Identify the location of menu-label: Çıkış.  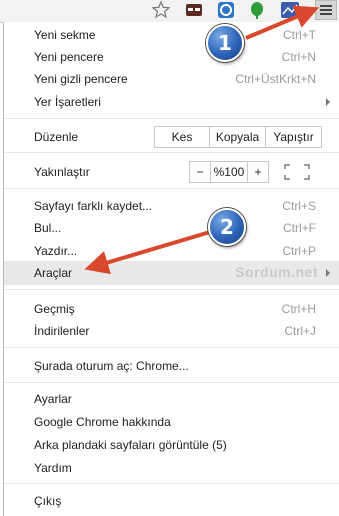
(48, 501).